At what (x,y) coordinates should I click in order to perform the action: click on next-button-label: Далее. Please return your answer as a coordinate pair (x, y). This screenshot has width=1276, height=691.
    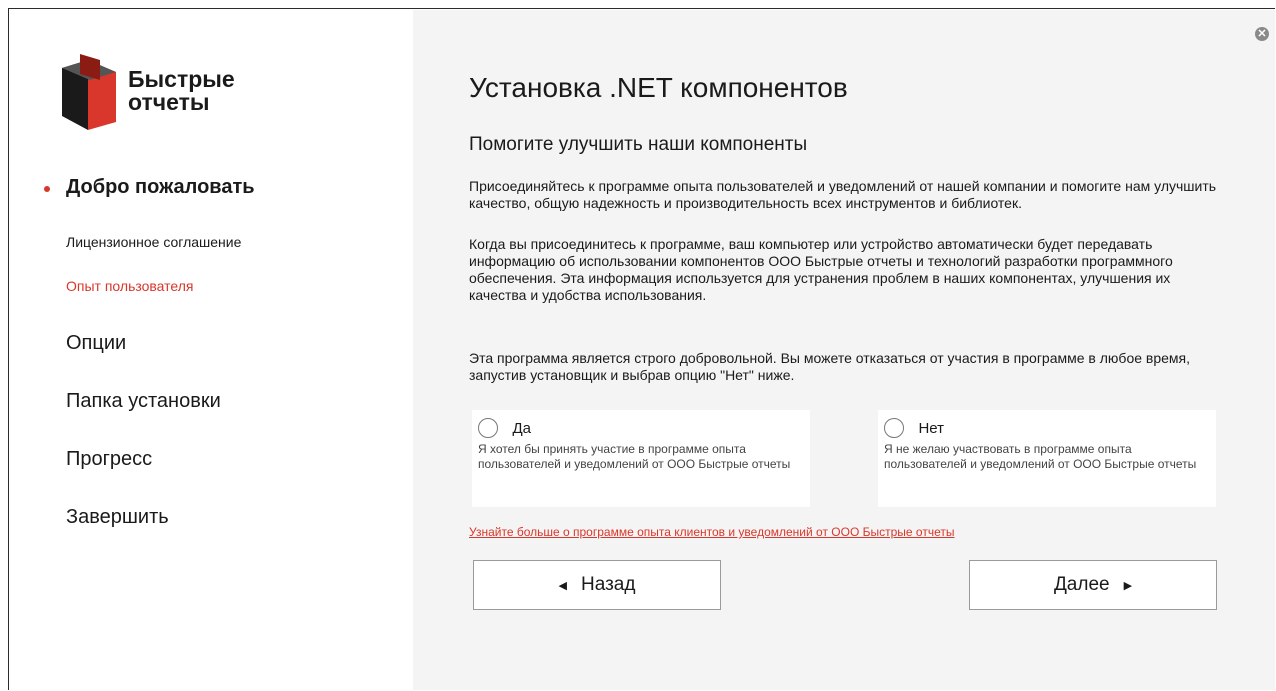
    Looking at the image, I should click on (1081, 584).